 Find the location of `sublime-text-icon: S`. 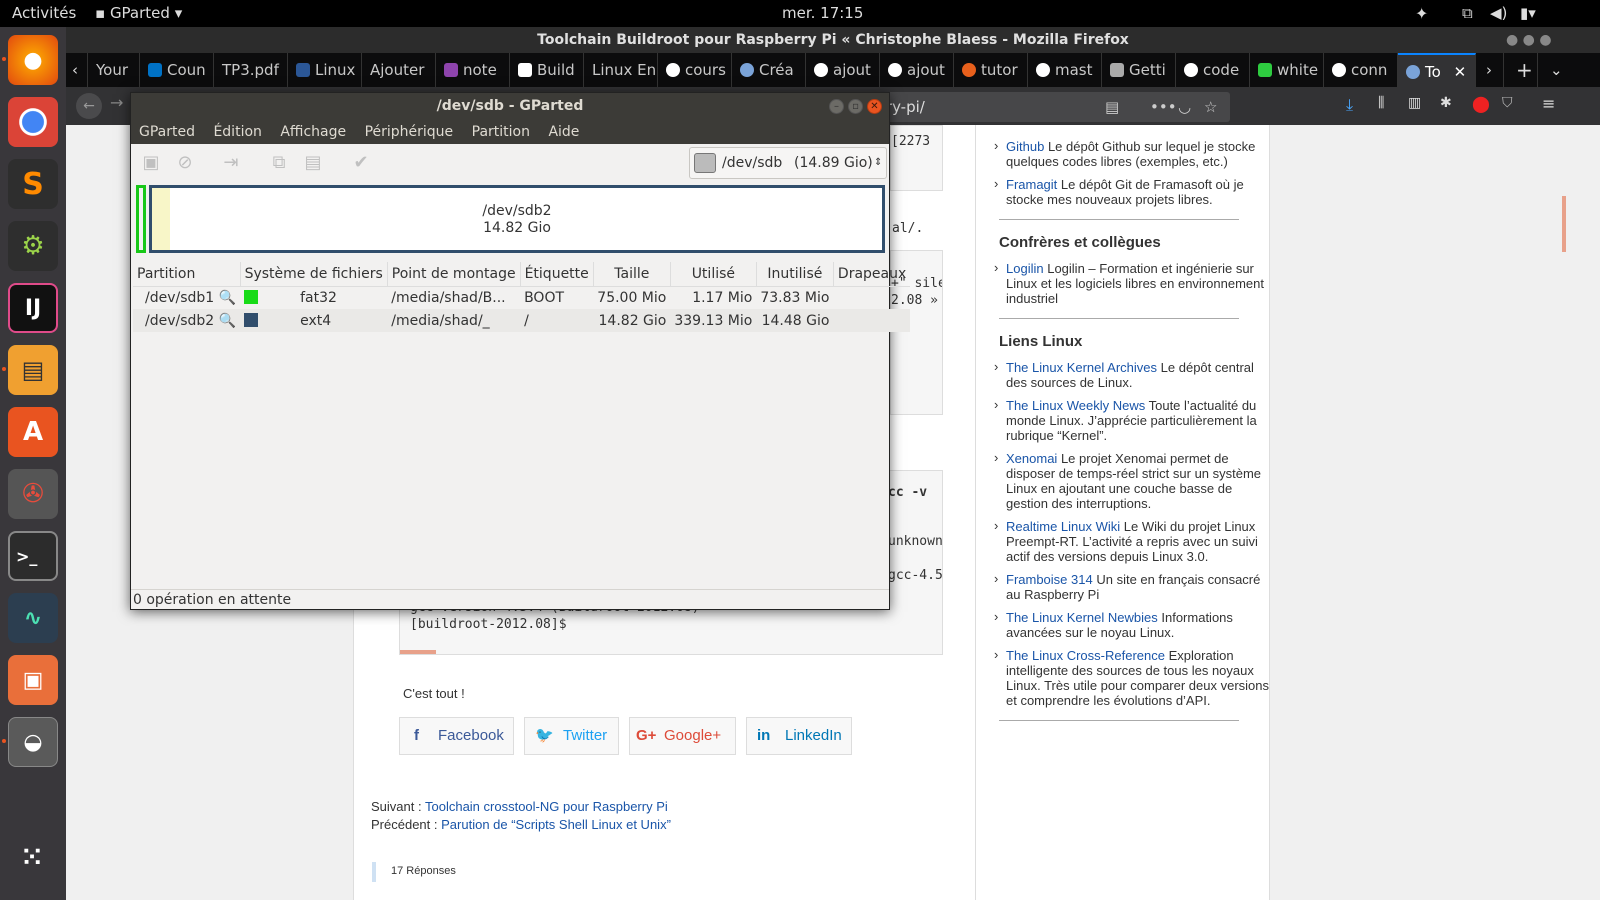

sublime-text-icon: S is located at coordinates (33, 184).